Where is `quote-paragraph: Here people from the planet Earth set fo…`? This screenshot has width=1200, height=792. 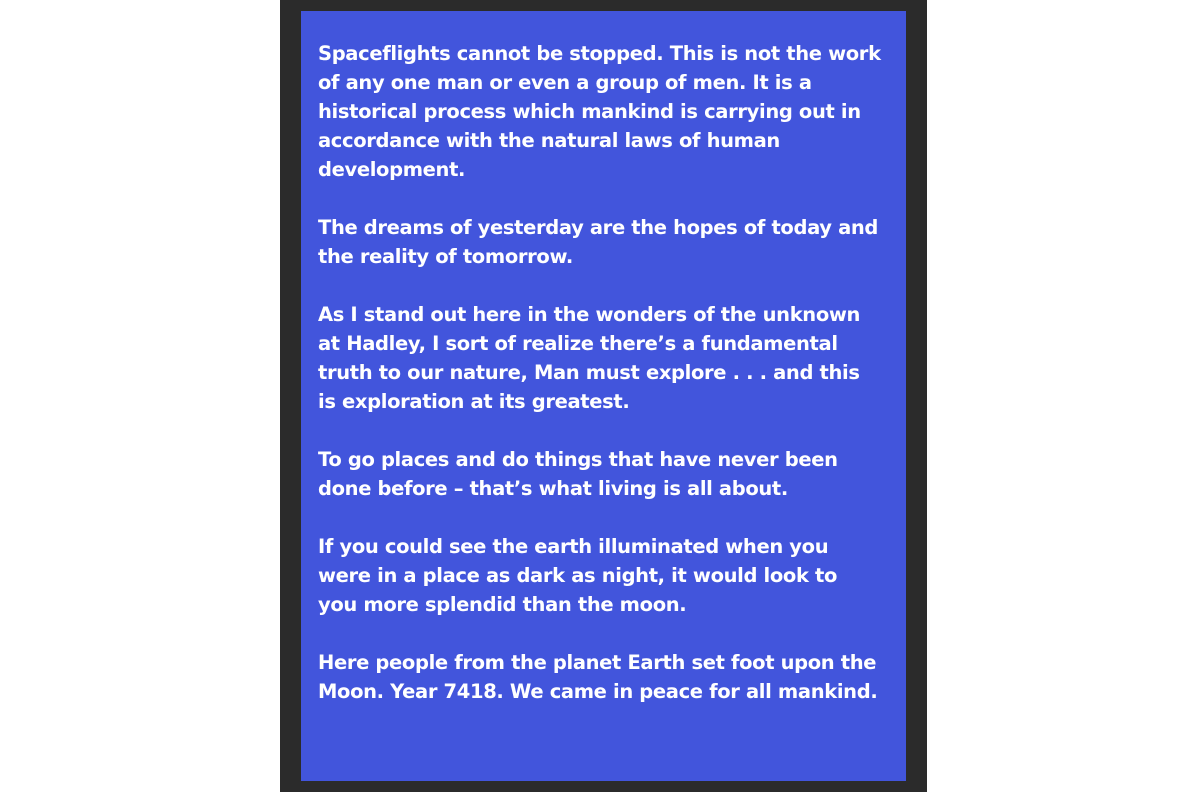
quote-paragraph: Here people from the planet Earth set fo… is located at coordinates (598, 677).